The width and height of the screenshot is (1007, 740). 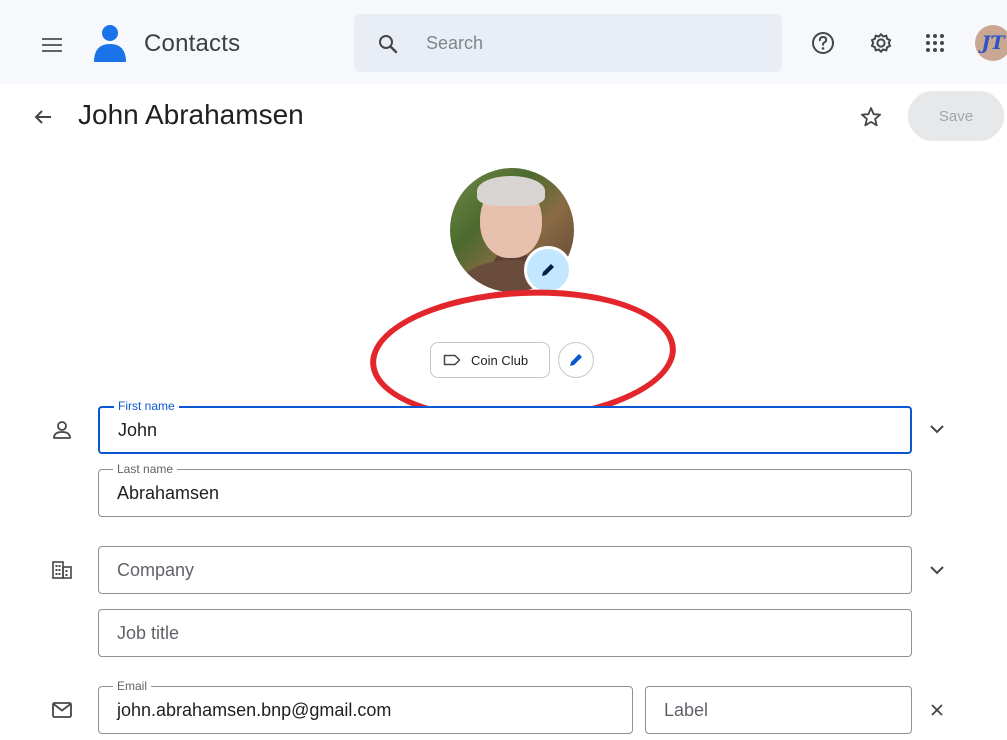 What do you see at coordinates (778, 710) in the screenshot?
I see `email-label-field: Label` at bounding box center [778, 710].